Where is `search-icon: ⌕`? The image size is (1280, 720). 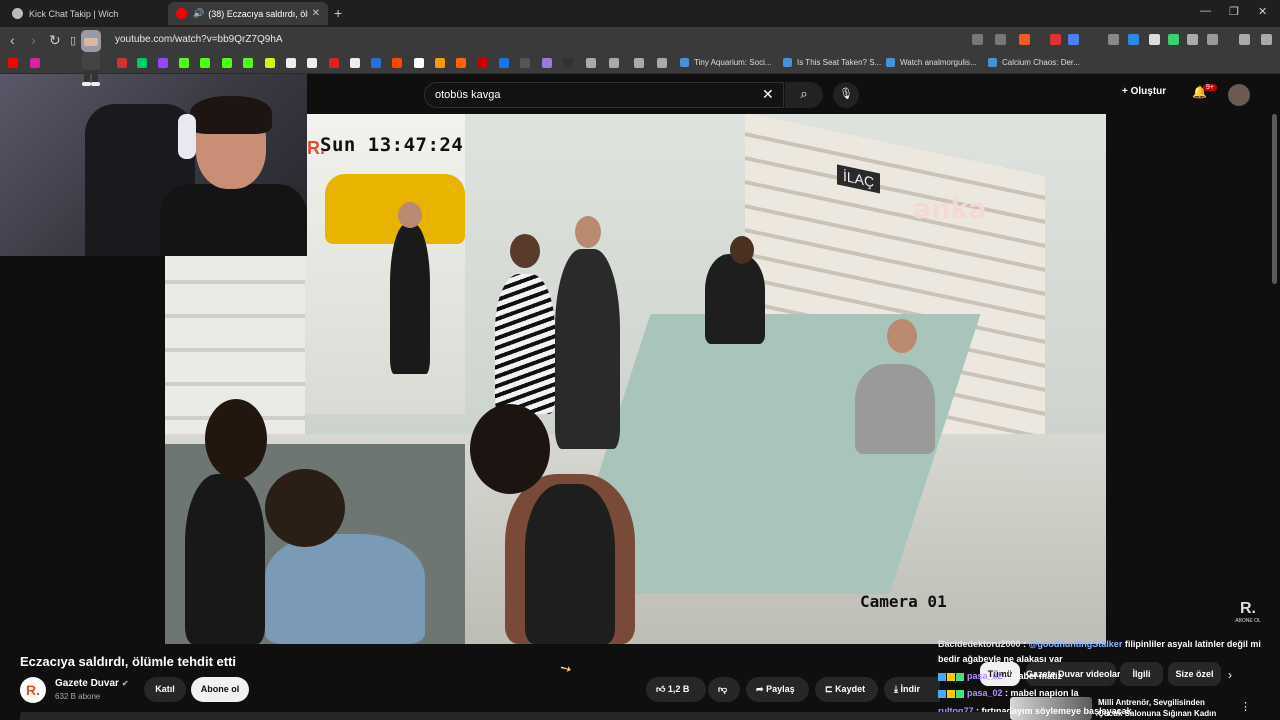 search-icon: ⌕ is located at coordinates (804, 95).